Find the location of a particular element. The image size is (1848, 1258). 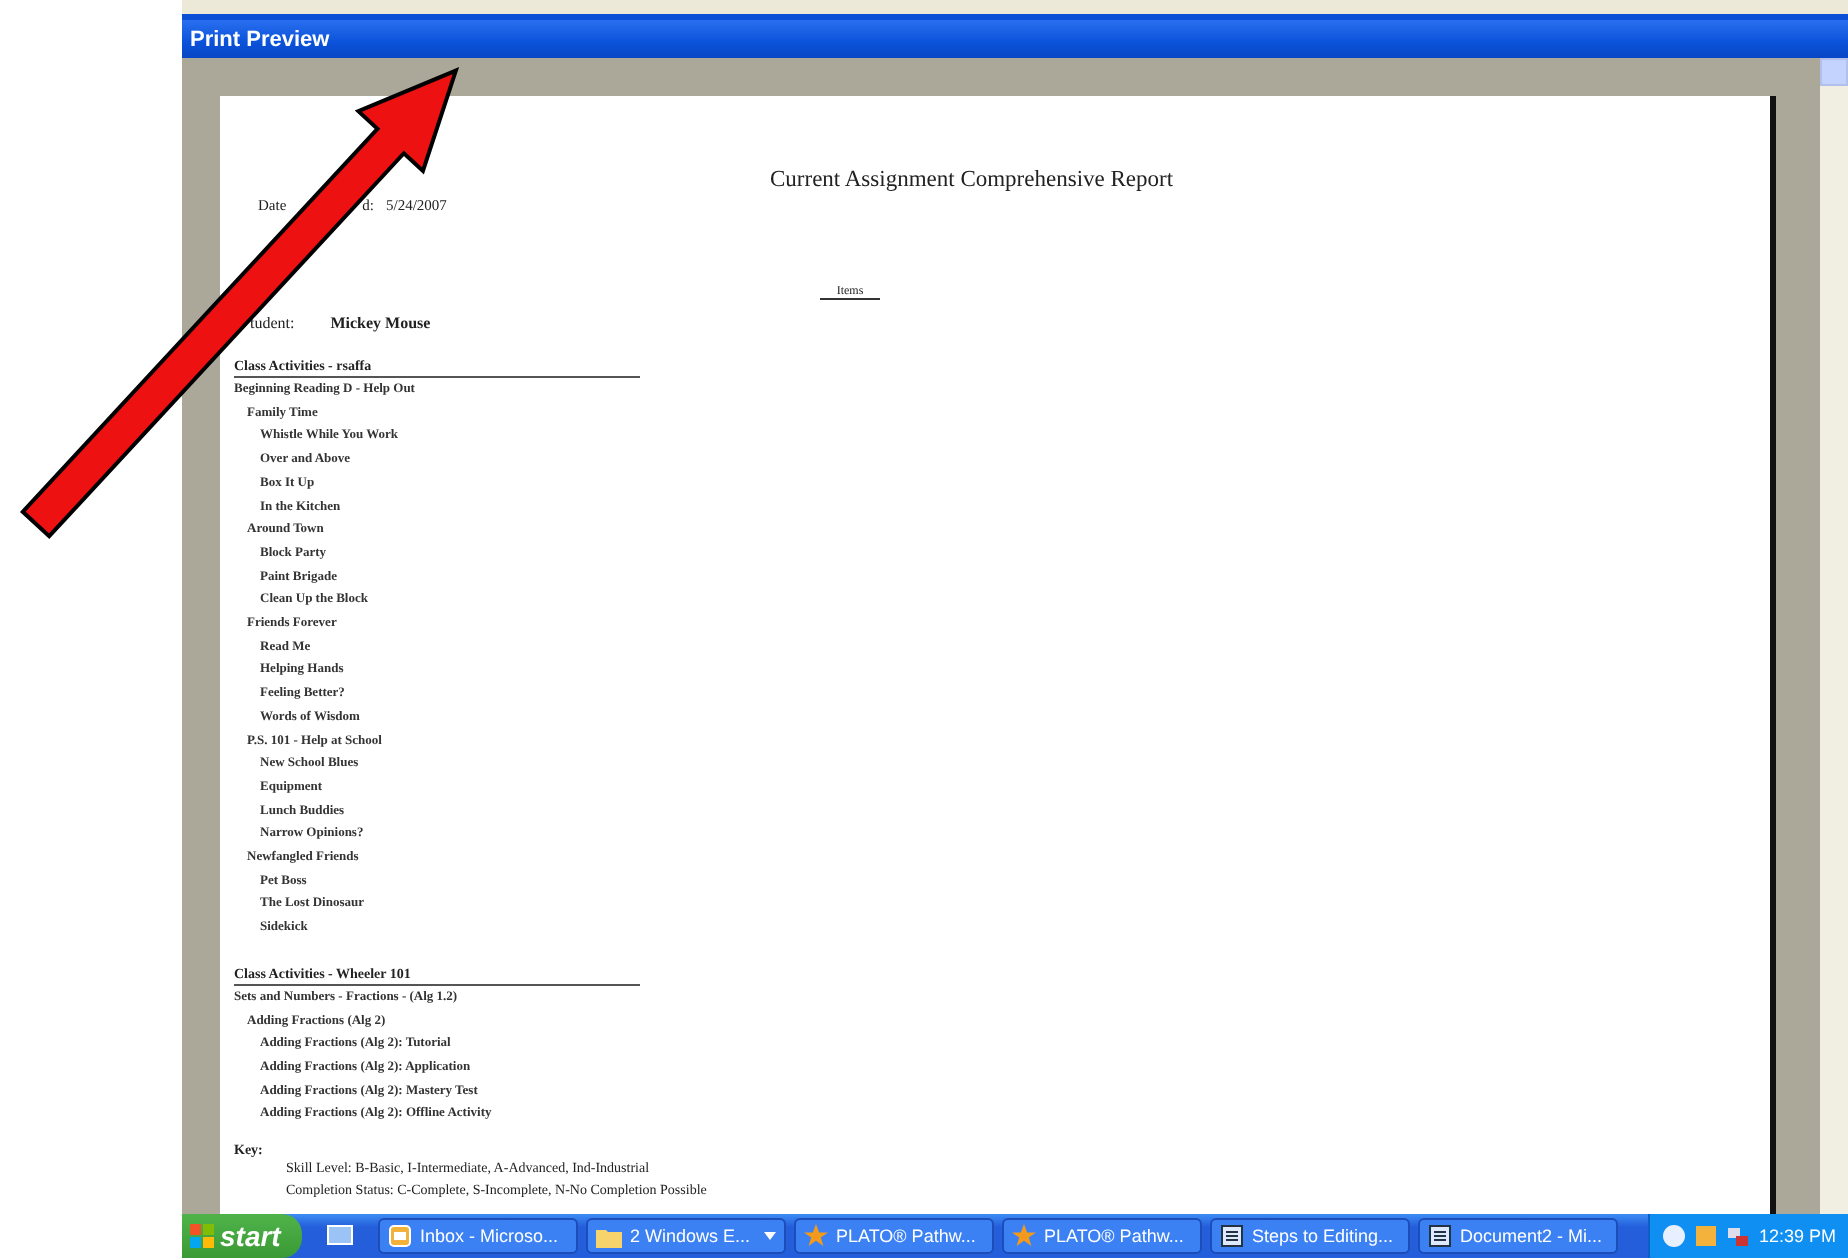

windows-flag-icon is located at coordinates (202, 1236).